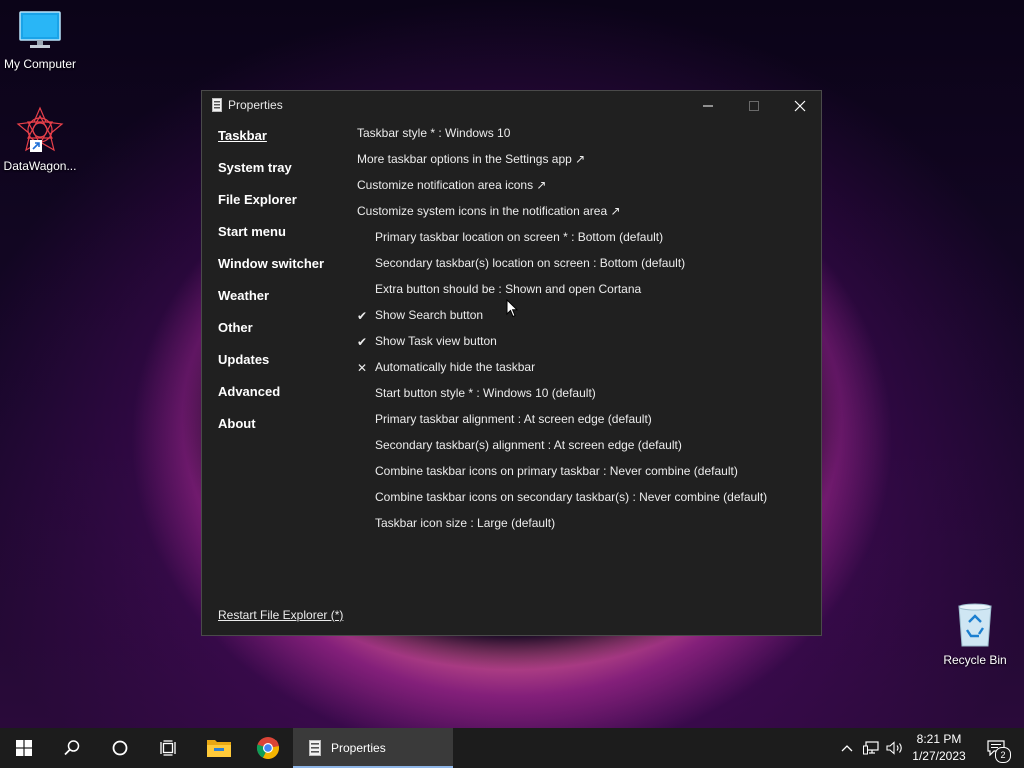 Image resolution: width=1024 pixels, height=768 pixels. What do you see at coordinates (40, 64) in the screenshot?
I see `desktop-icon-label: My Computer` at bounding box center [40, 64].